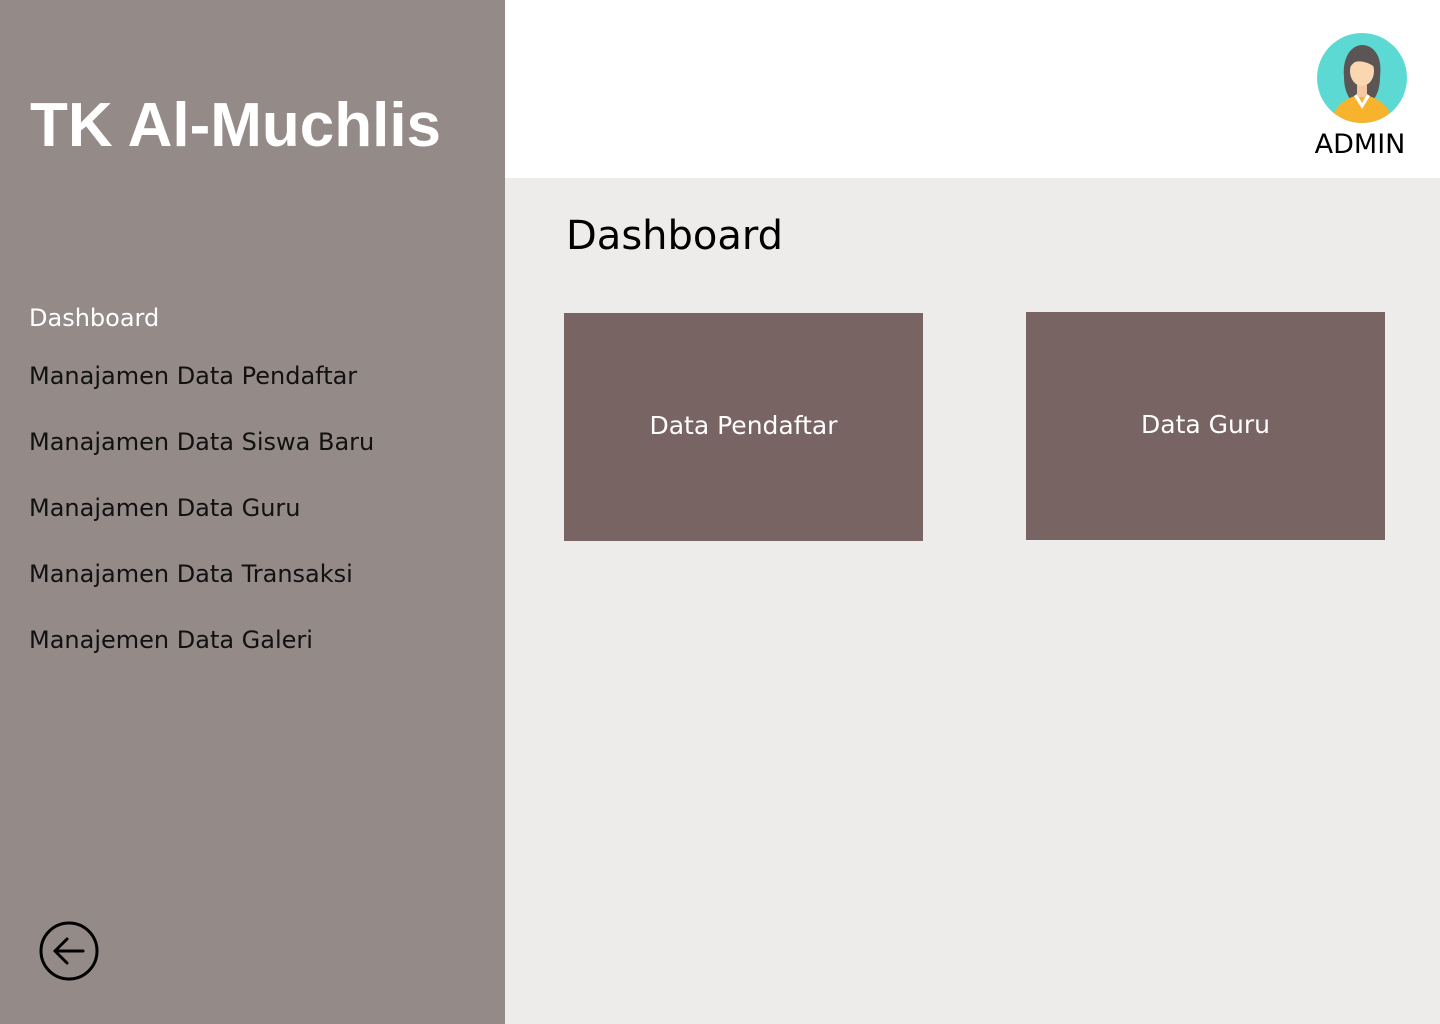 The width and height of the screenshot is (1440, 1024). I want to click on sidebar-item-data-pendaftar: Manajamen Data Pendaftar, so click(193, 376).